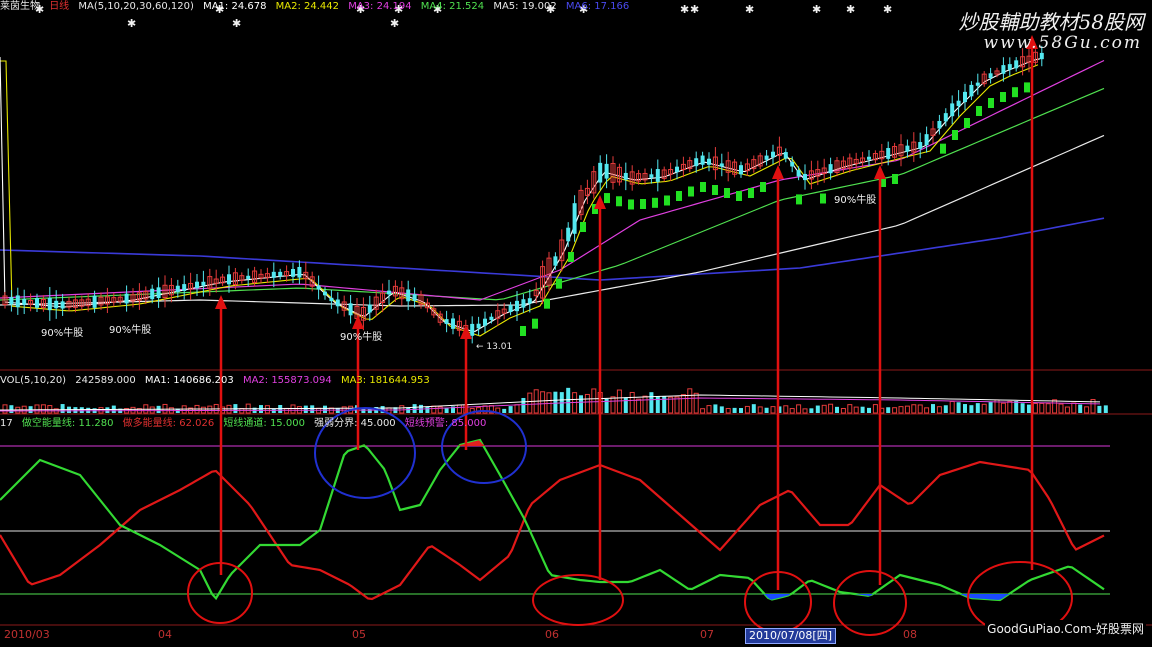 The width and height of the screenshot is (1152, 647). Describe the element at coordinates (236, 23) in the screenshot. I see `signal-star: ✱` at that location.